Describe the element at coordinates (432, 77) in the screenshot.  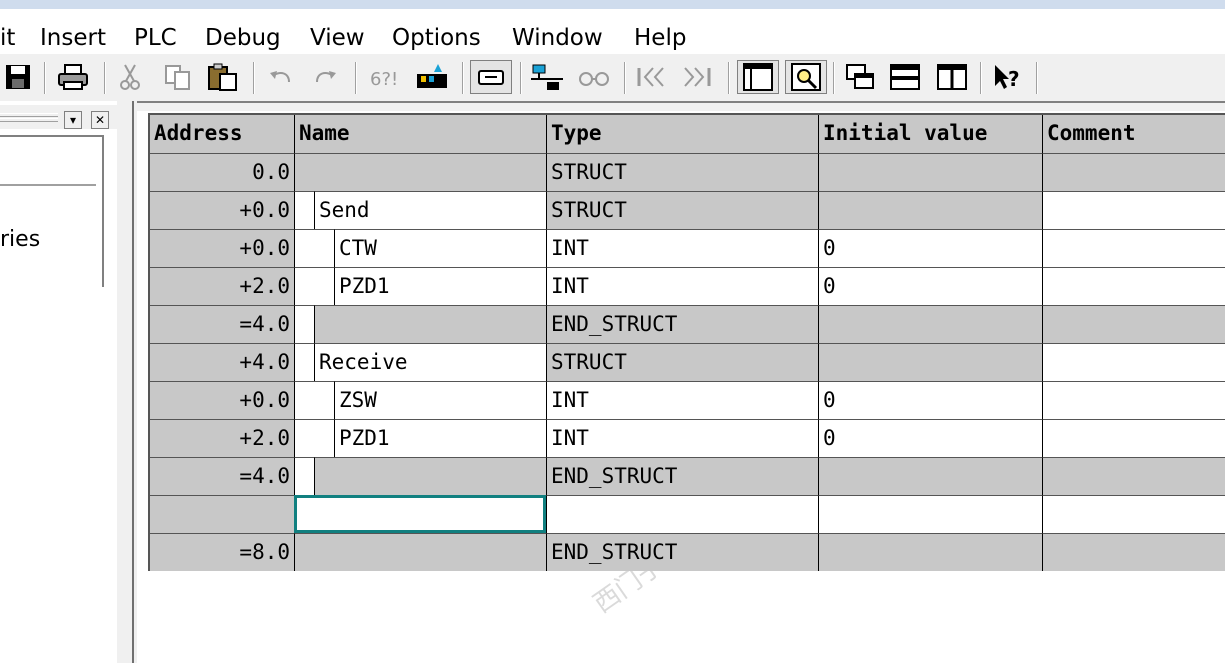
I see `module-info-icon` at that location.